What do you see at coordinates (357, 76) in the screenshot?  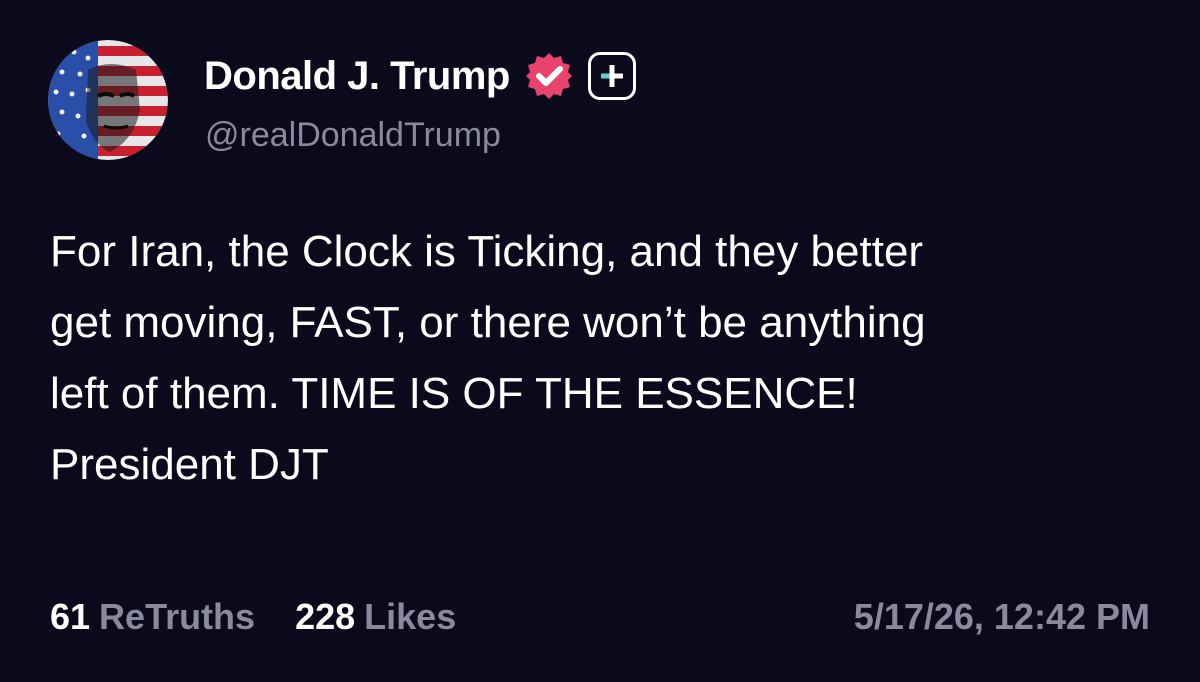 I see `author-display-name: Donald J. Trump` at bounding box center [357, 76].